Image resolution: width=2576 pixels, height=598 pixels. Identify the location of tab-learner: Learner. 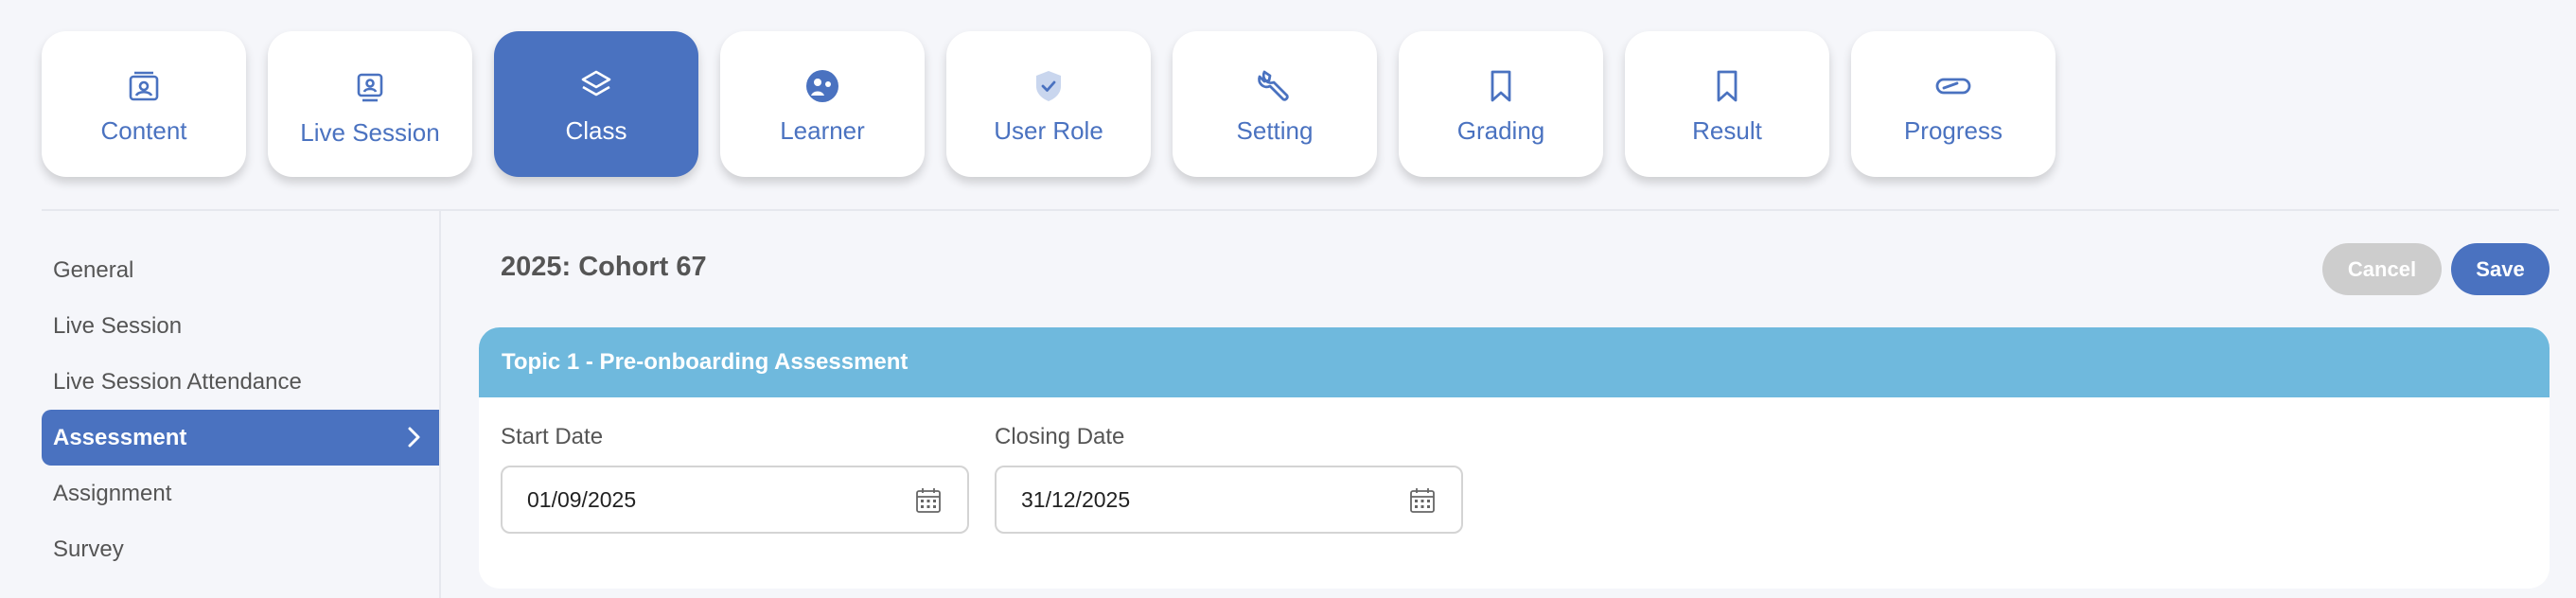
(822, 104).